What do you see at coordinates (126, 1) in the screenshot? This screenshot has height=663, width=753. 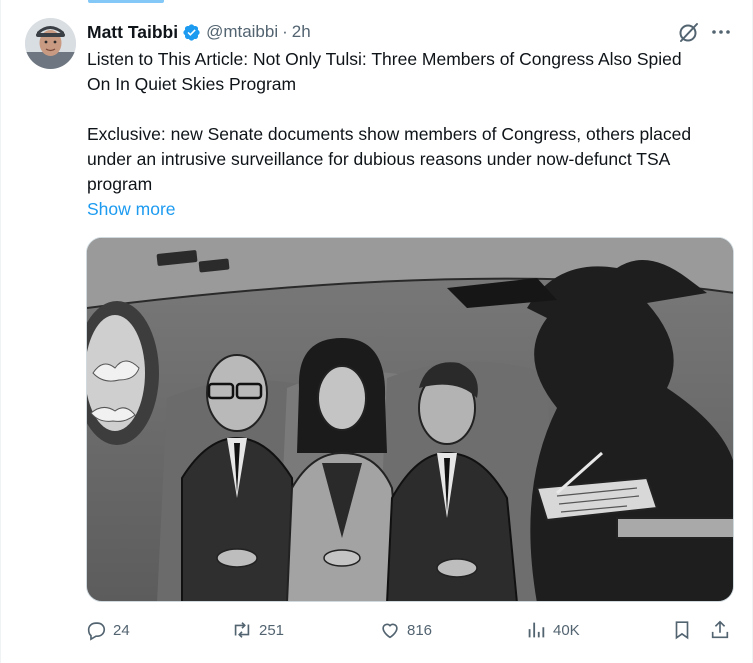 I see `tab-indicator` at bounding box center [126, 1].